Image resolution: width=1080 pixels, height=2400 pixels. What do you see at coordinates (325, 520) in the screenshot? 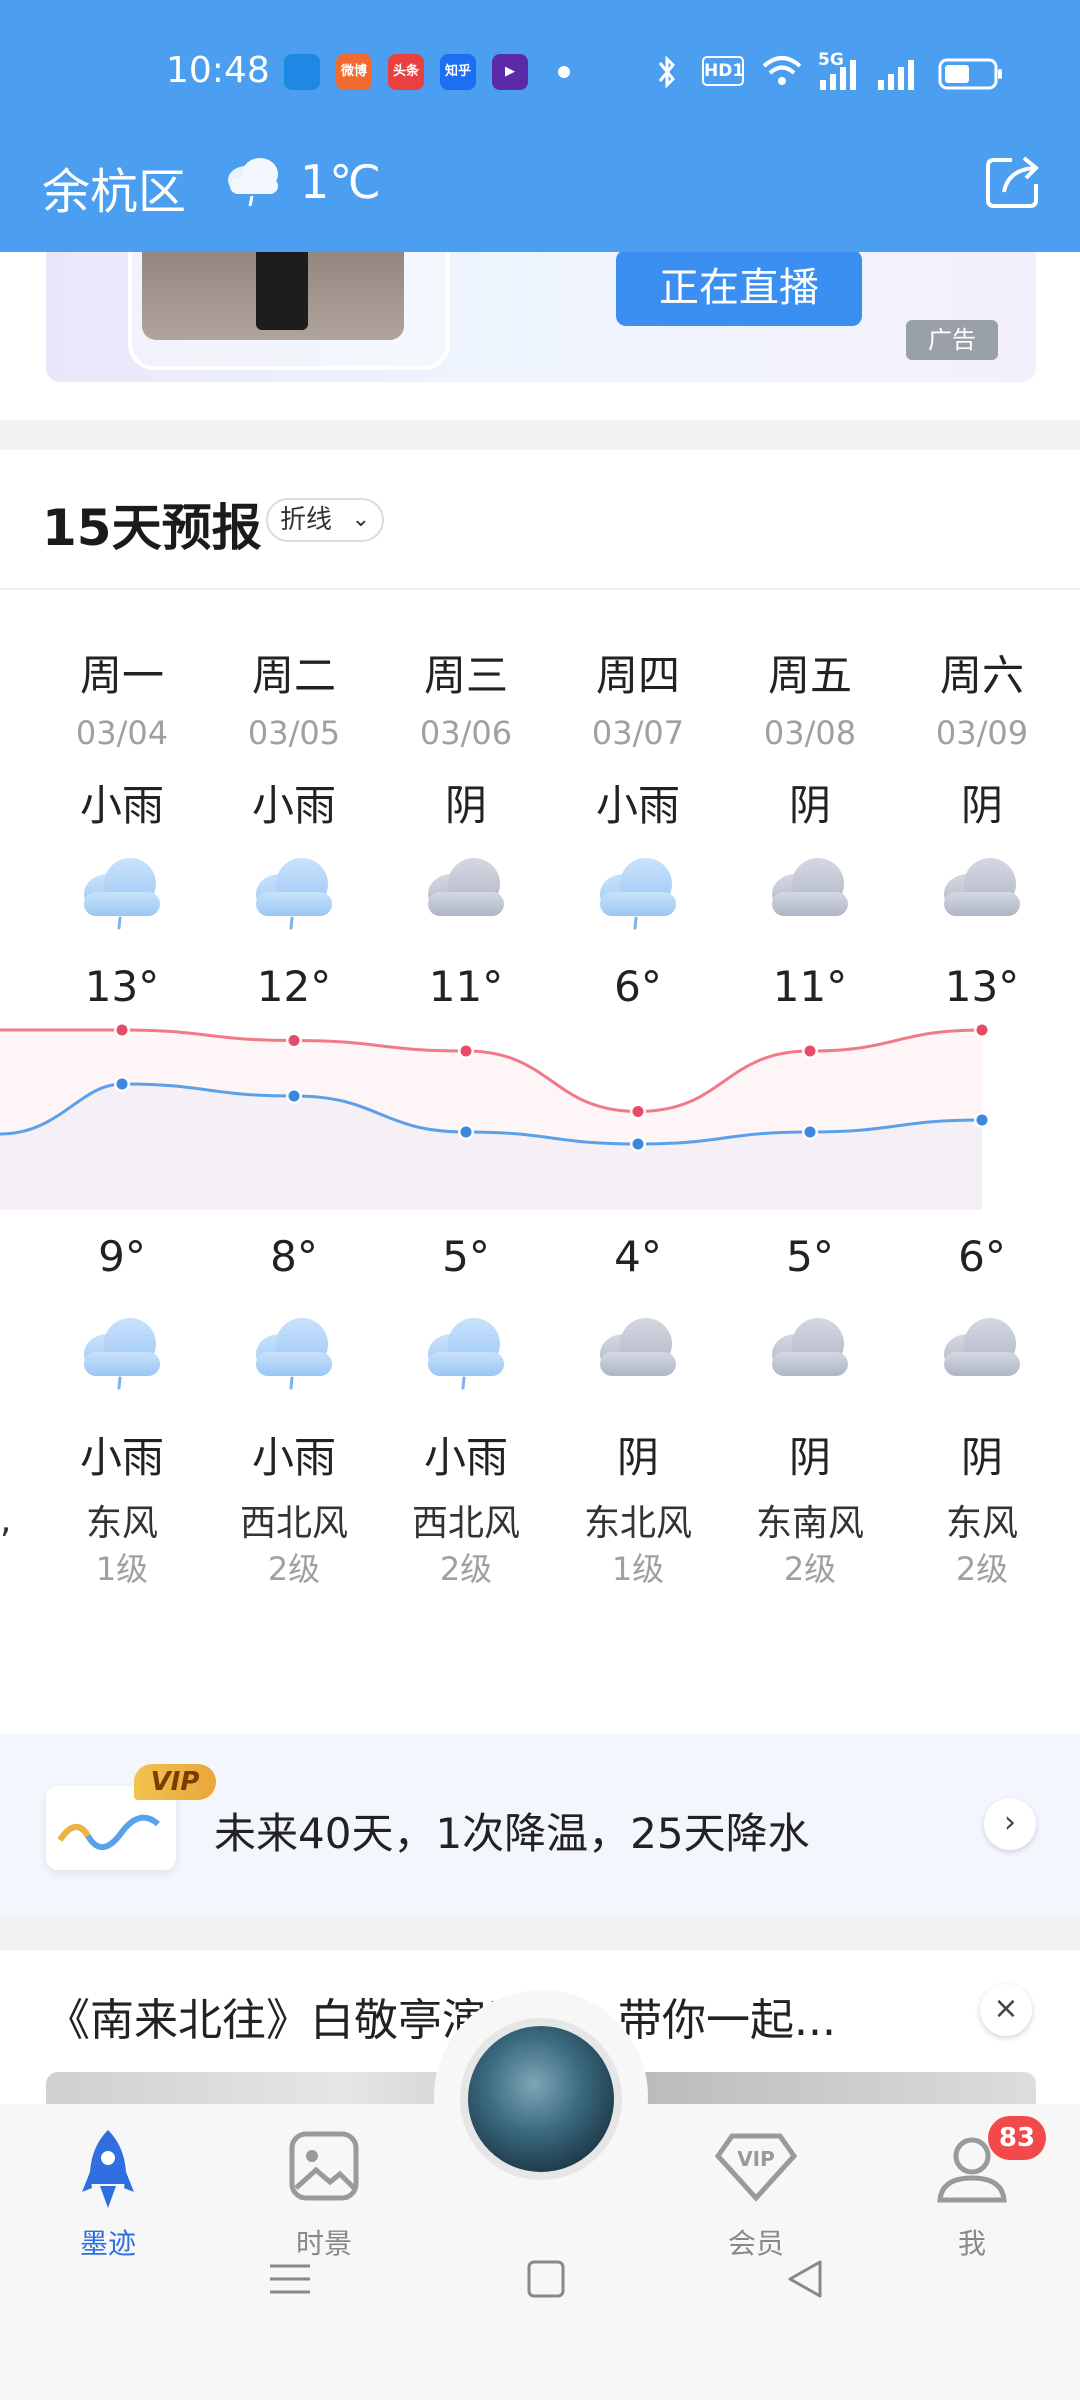
I see `chart-view-toggle: 折线 ⌄` at bounding box center [325, 520].